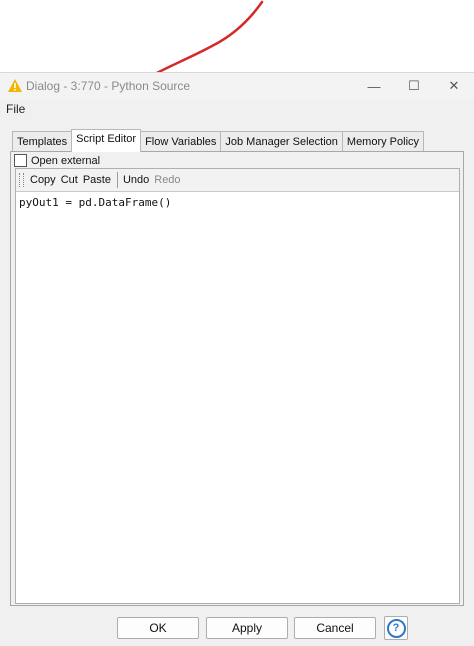  I want to click on help-button: ?, so click(396, 628).